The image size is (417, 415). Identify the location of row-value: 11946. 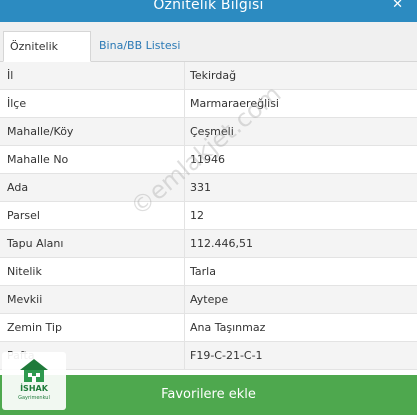
(207, 159).